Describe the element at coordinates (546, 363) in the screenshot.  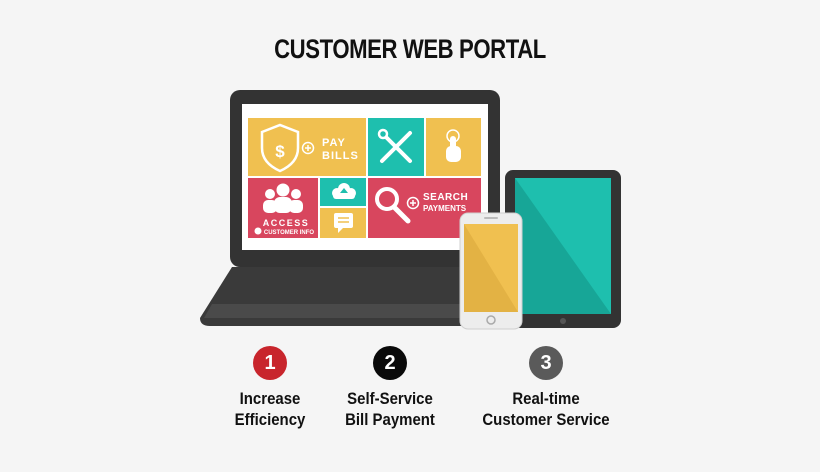
I see `step-number-badge: 3` at that location.